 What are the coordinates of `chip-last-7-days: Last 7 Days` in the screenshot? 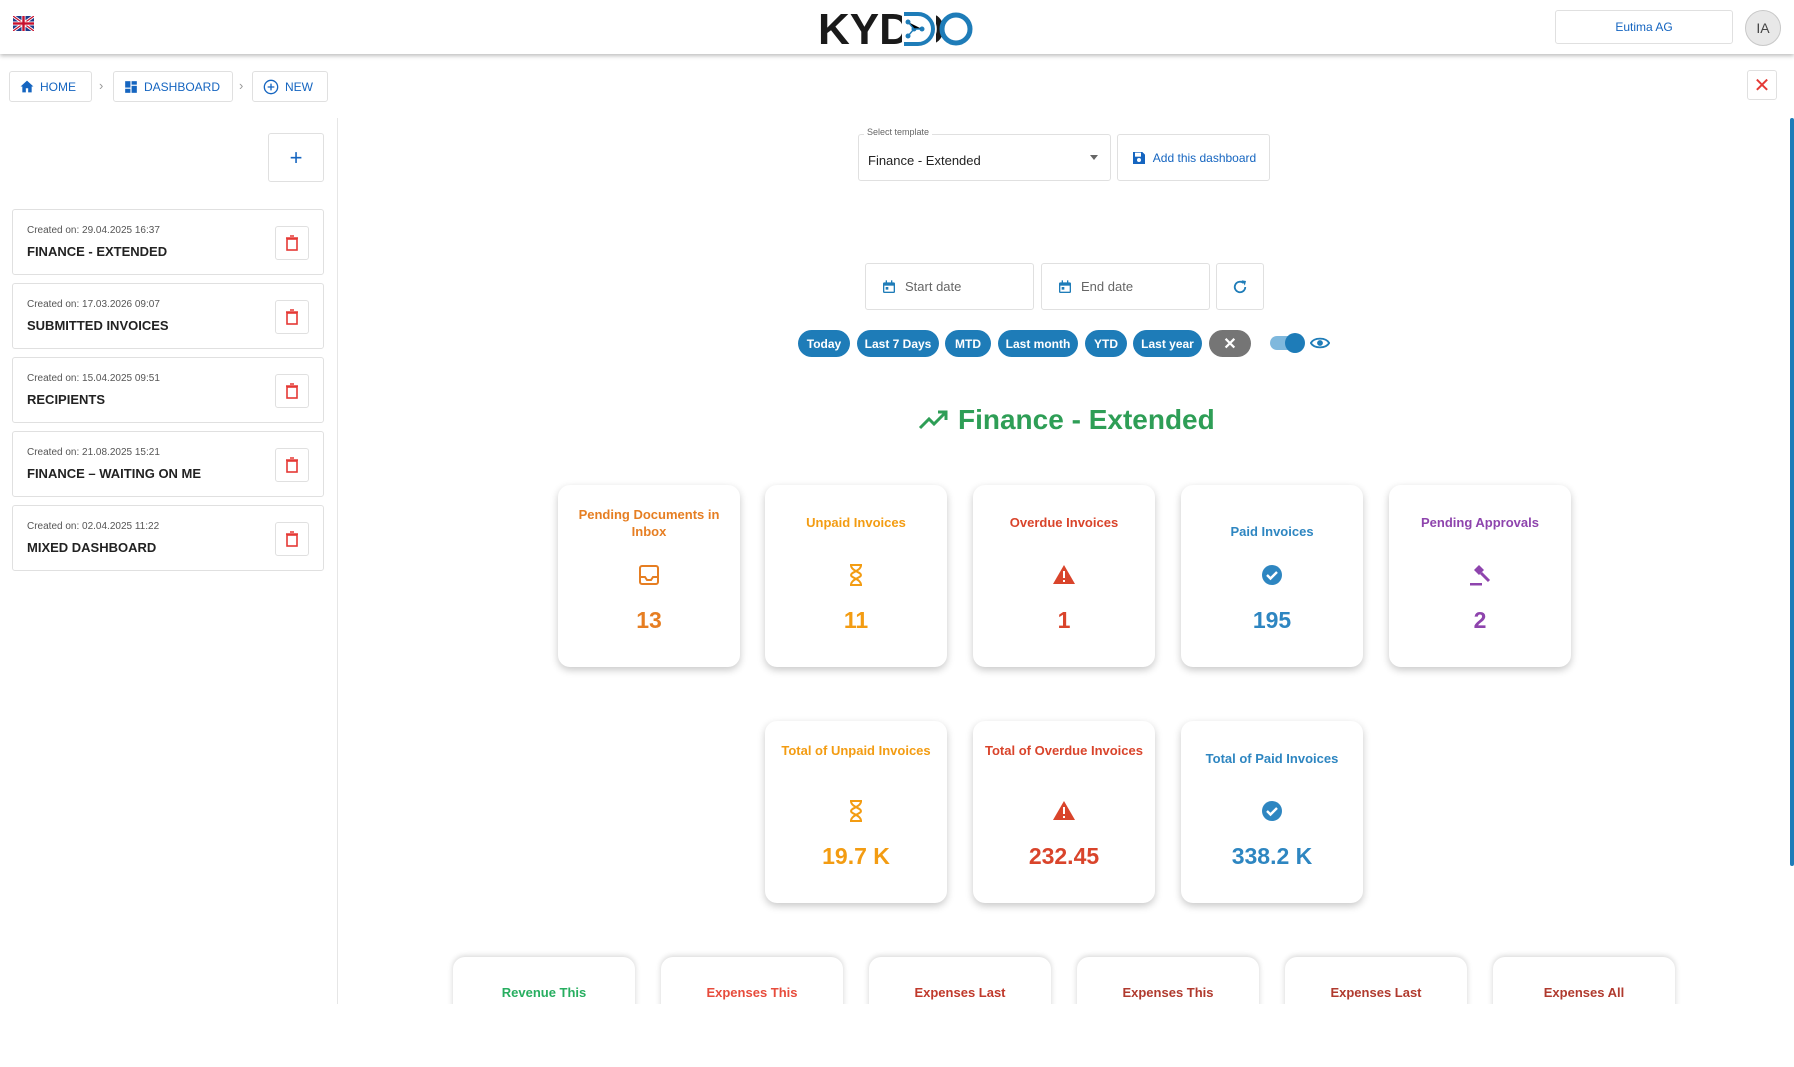 It's located at (898, 343).